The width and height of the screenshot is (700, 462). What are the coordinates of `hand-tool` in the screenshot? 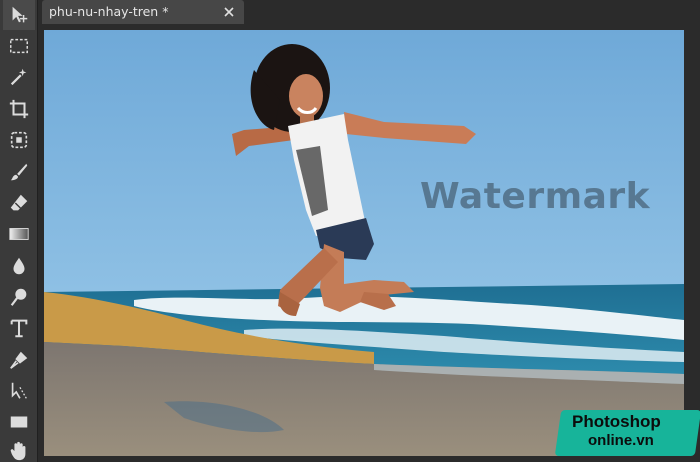 It's located at (19, 449).